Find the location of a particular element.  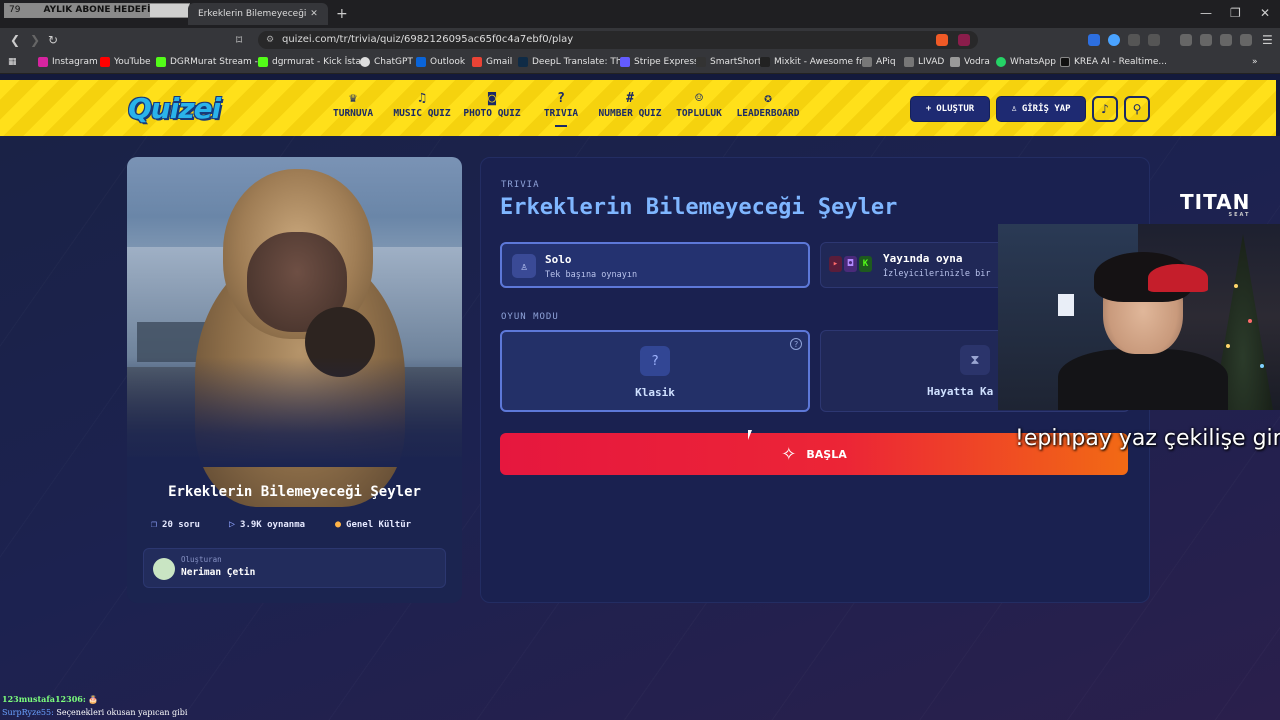

quiz-cover-image is located at coordinates (294, 332).